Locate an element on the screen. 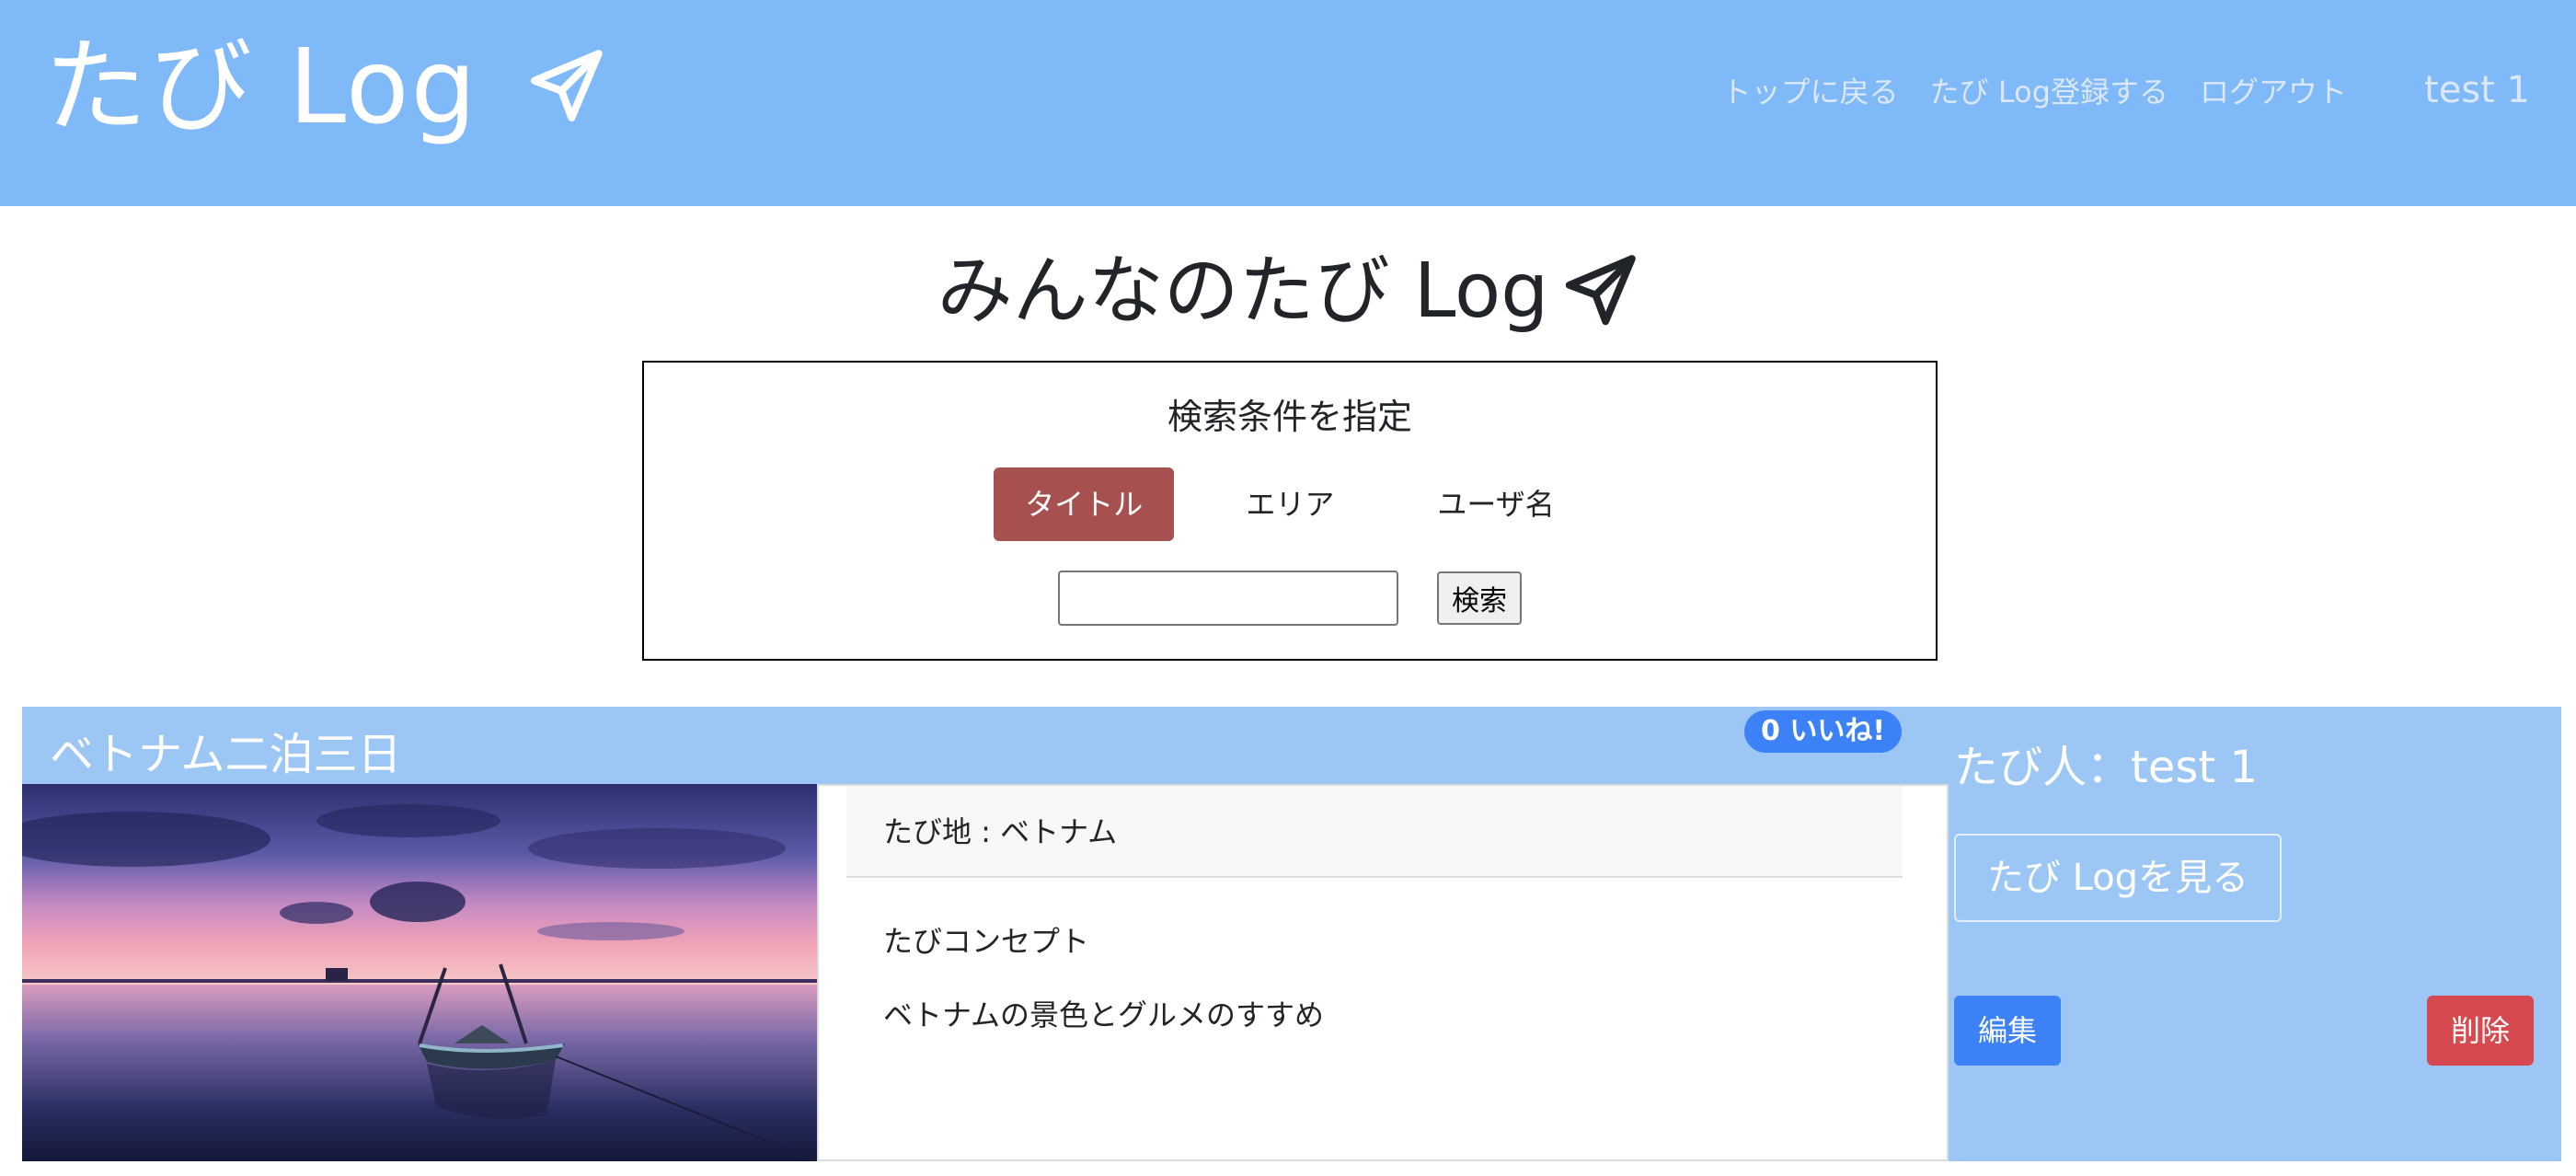  destination: たび地 : ベトナム is located at coordinates (1374, 832).